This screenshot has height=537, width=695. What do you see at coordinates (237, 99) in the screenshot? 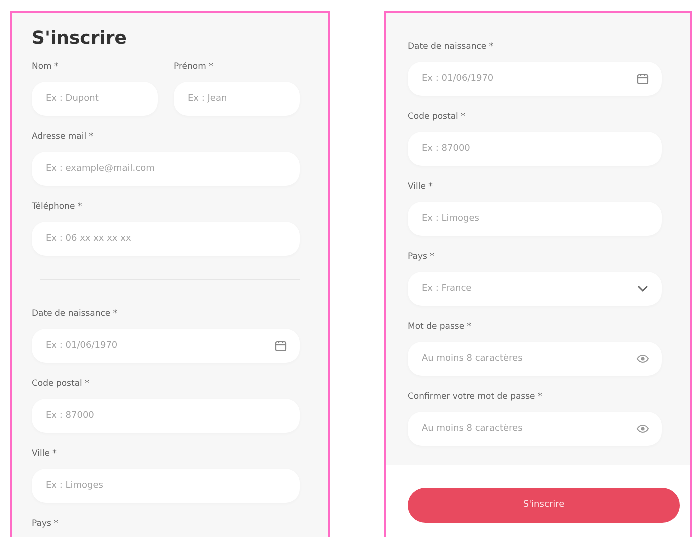
I see `input-field: Ex : Jean` at bounding box center [237, 99].